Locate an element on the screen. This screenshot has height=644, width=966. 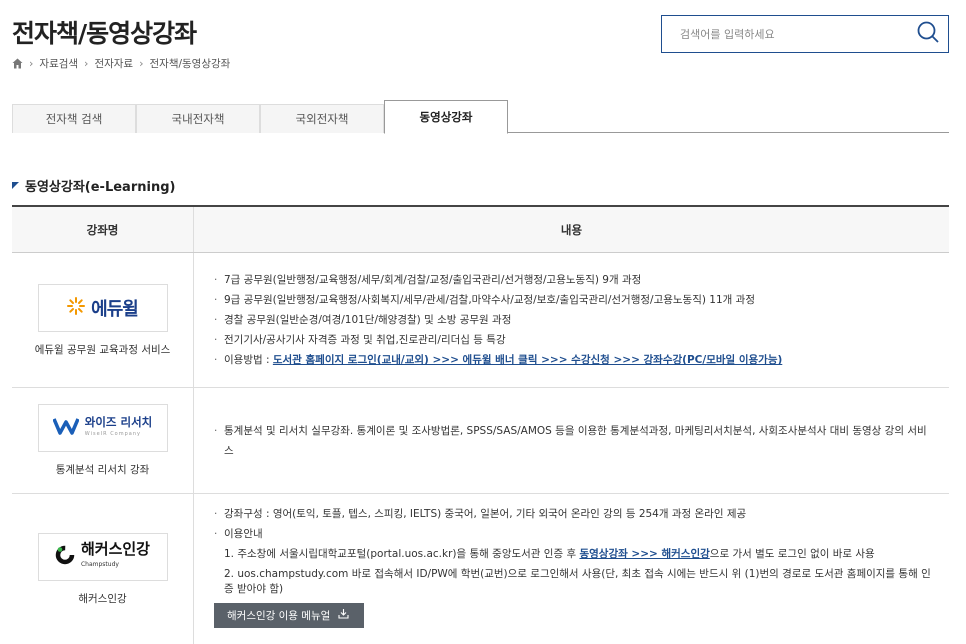
step1-link: 동영상강좌 >>> 해커스인강 is located at coordinates (644, 554).